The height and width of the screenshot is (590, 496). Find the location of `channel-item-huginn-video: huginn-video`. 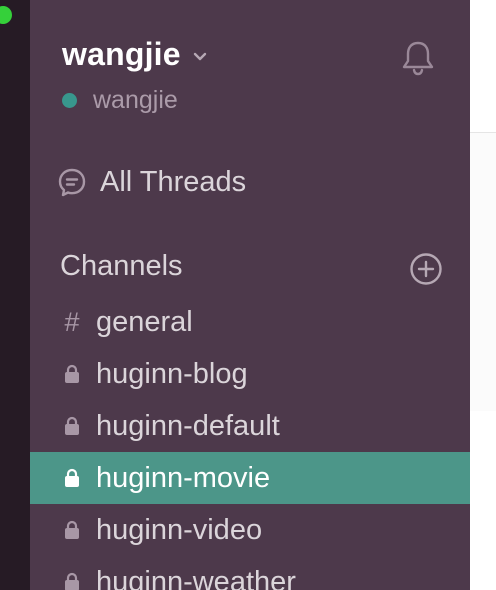

channel-item-huginn-video: huginn-video is located at coordinates (250, 530).